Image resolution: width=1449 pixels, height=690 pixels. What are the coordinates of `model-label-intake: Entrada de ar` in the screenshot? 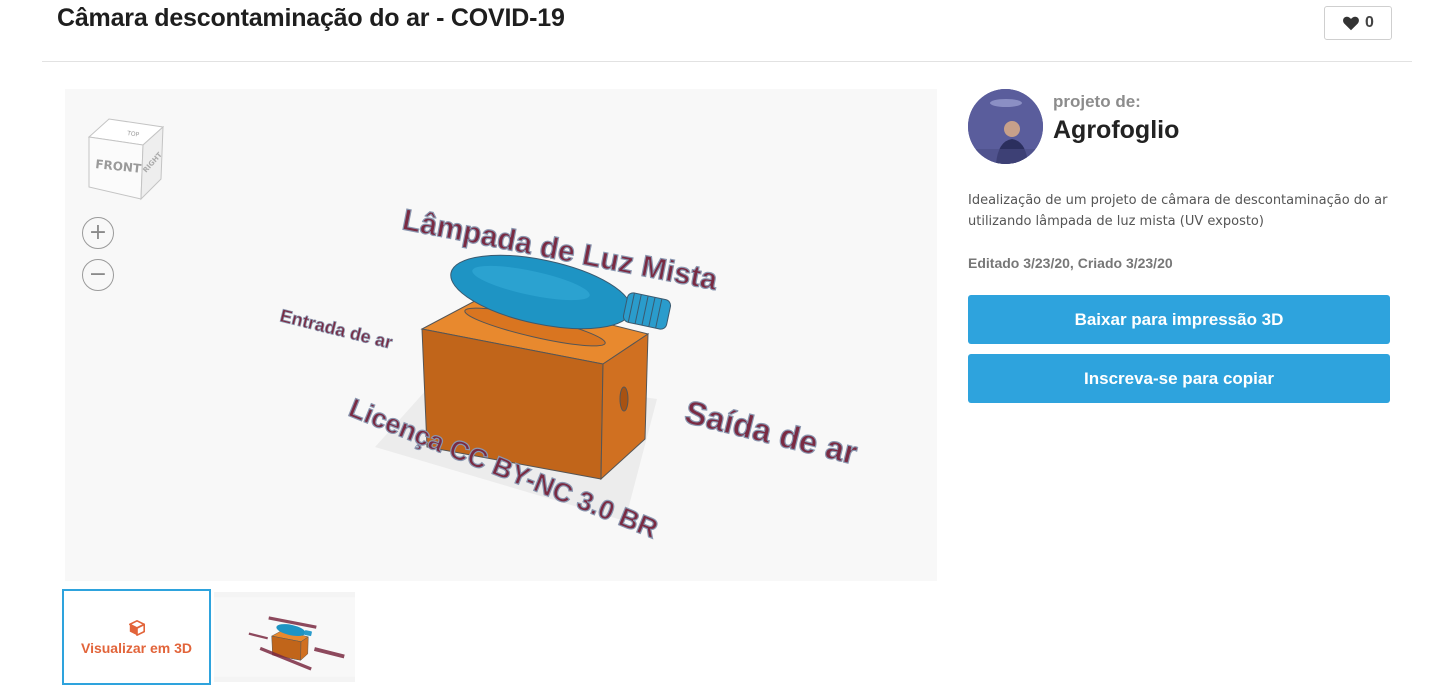 It's located at (336, 328).